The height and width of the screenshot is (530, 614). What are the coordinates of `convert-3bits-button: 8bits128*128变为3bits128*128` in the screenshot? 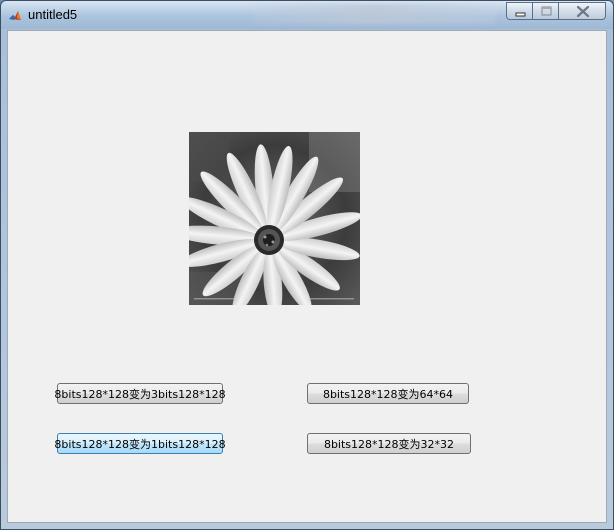 It's located at (140, 393).